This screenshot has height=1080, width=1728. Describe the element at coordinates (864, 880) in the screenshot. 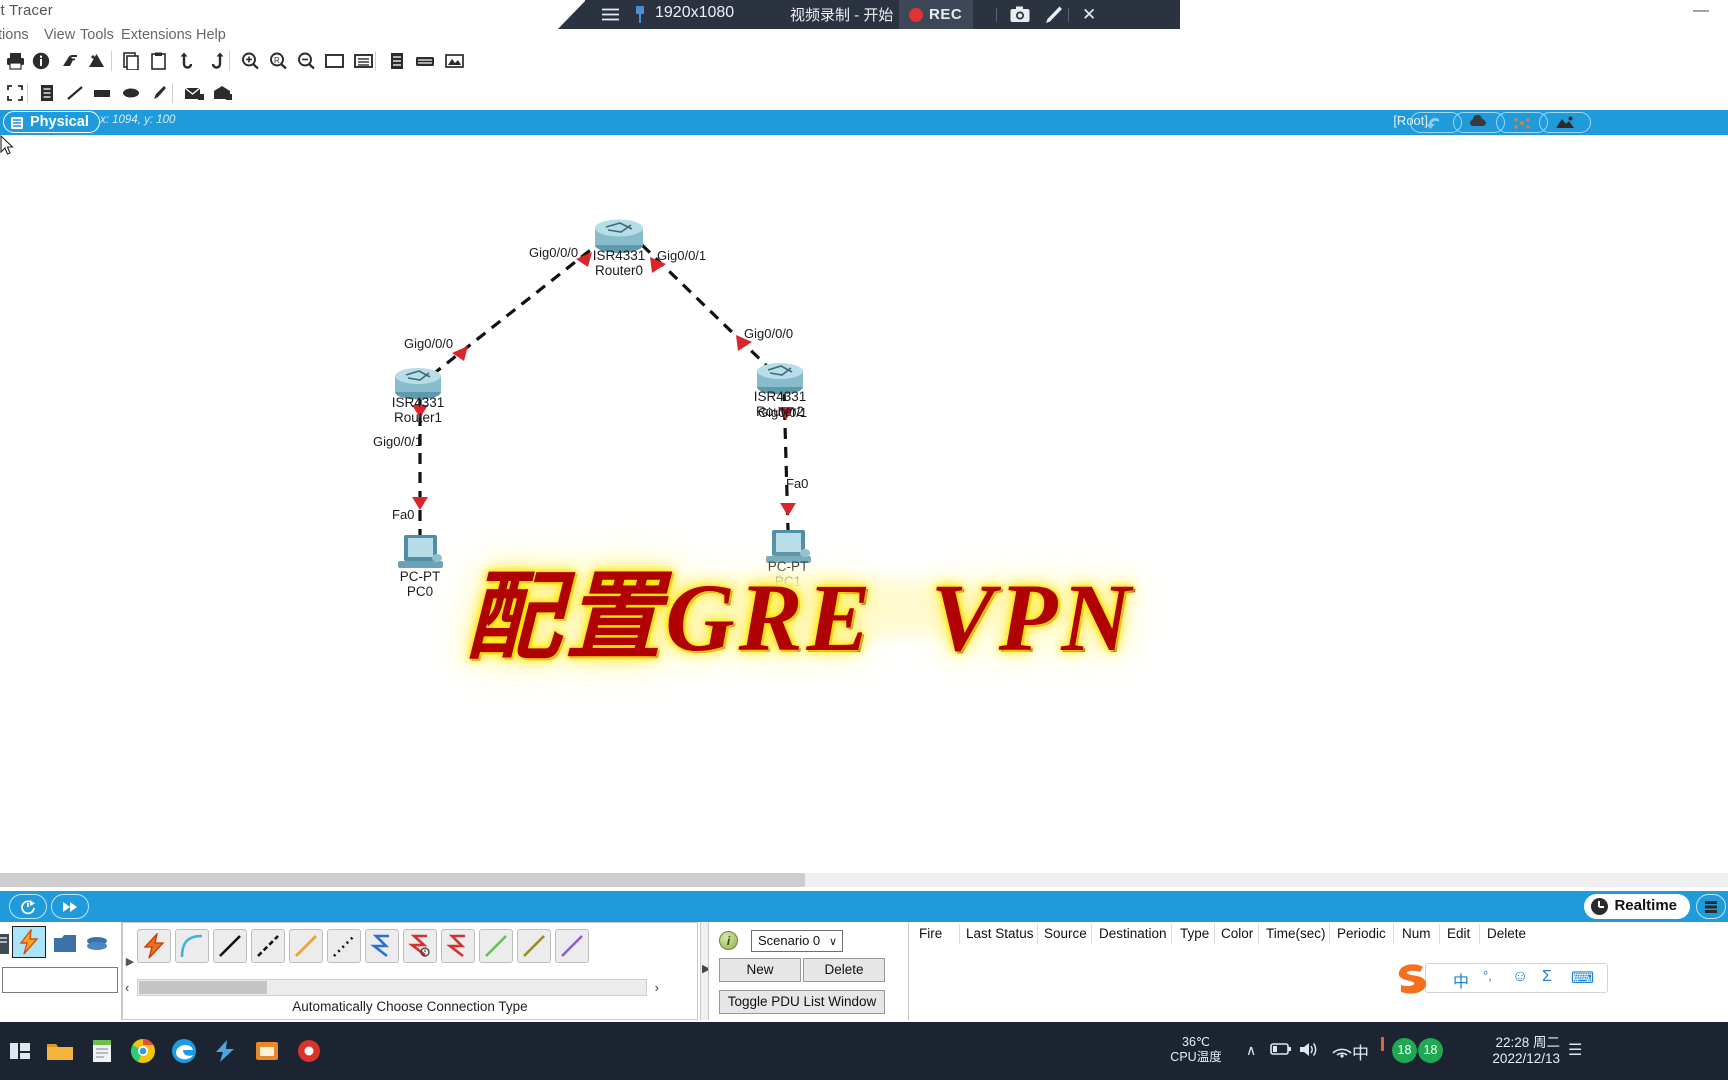

I see `canvas-hscrollbar` at that location.